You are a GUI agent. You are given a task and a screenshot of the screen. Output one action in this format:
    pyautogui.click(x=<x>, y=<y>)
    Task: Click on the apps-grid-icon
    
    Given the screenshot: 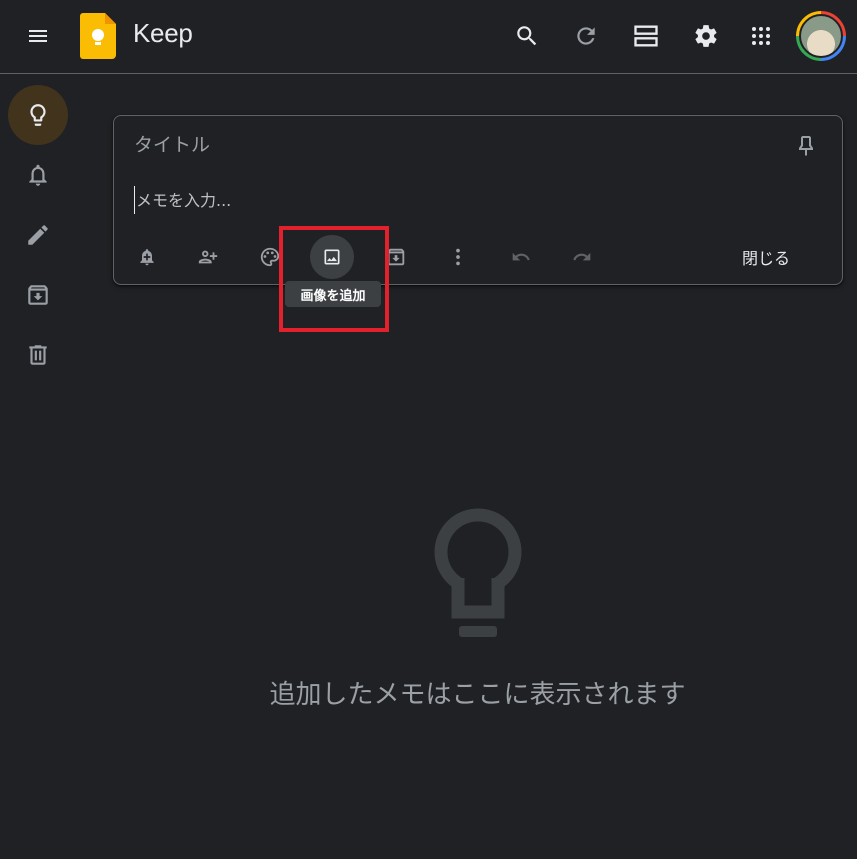 What is the action you would take?
    pyautogui.click(x=761, y=36)
    